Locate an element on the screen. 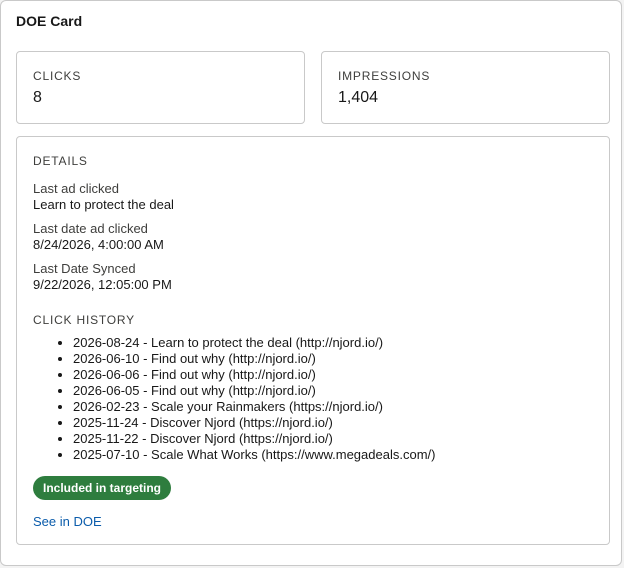  impressions-label: IMPRESSIONS is located at coordinates (384, 76).